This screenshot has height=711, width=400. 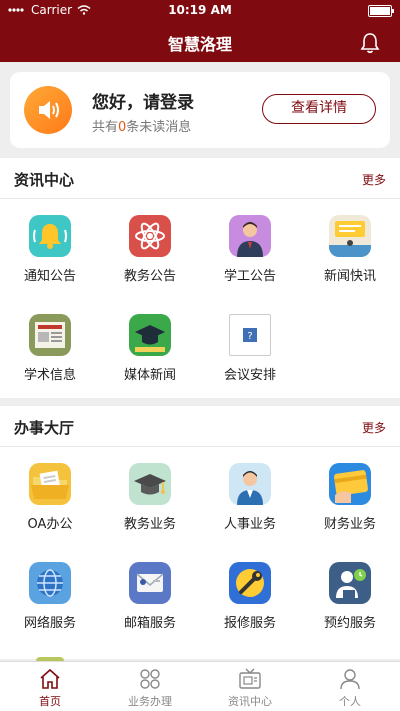 I want to click on news-item-notice: 通知公告, so click(x=50, y=248).